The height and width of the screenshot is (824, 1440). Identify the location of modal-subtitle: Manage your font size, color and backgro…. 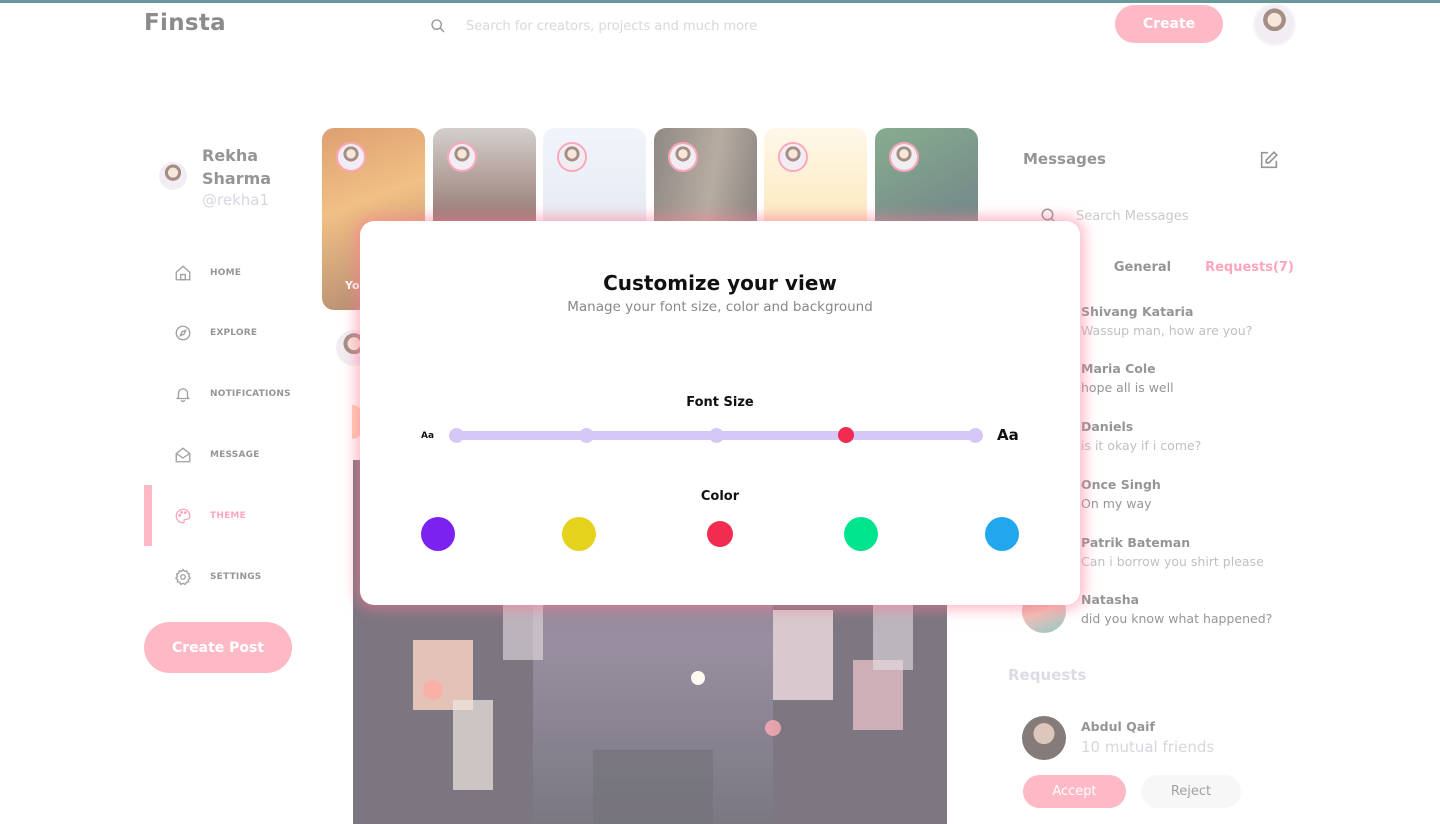
(720, 307).